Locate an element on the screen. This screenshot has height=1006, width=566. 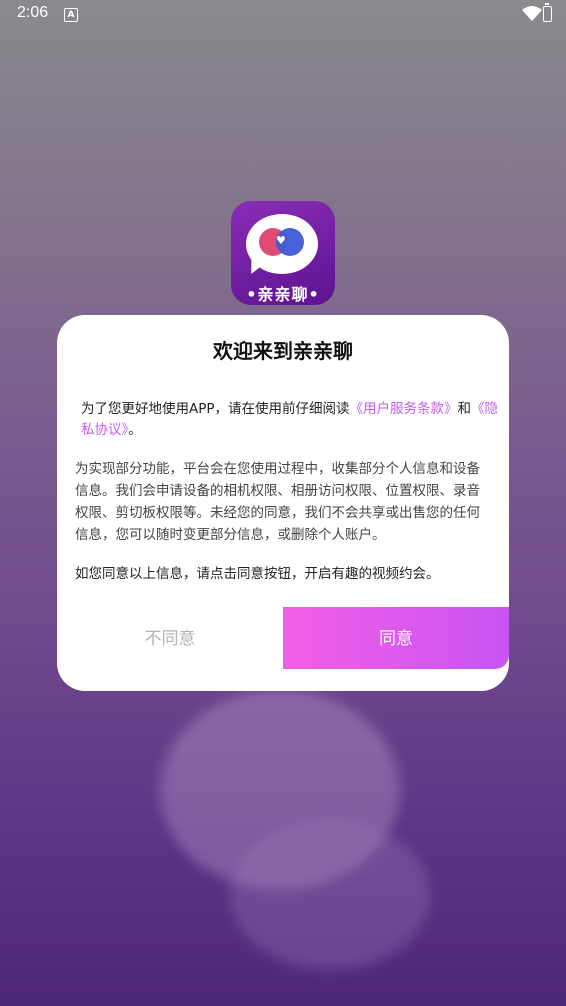
wifi-icon is located at coordinates (532, 13).